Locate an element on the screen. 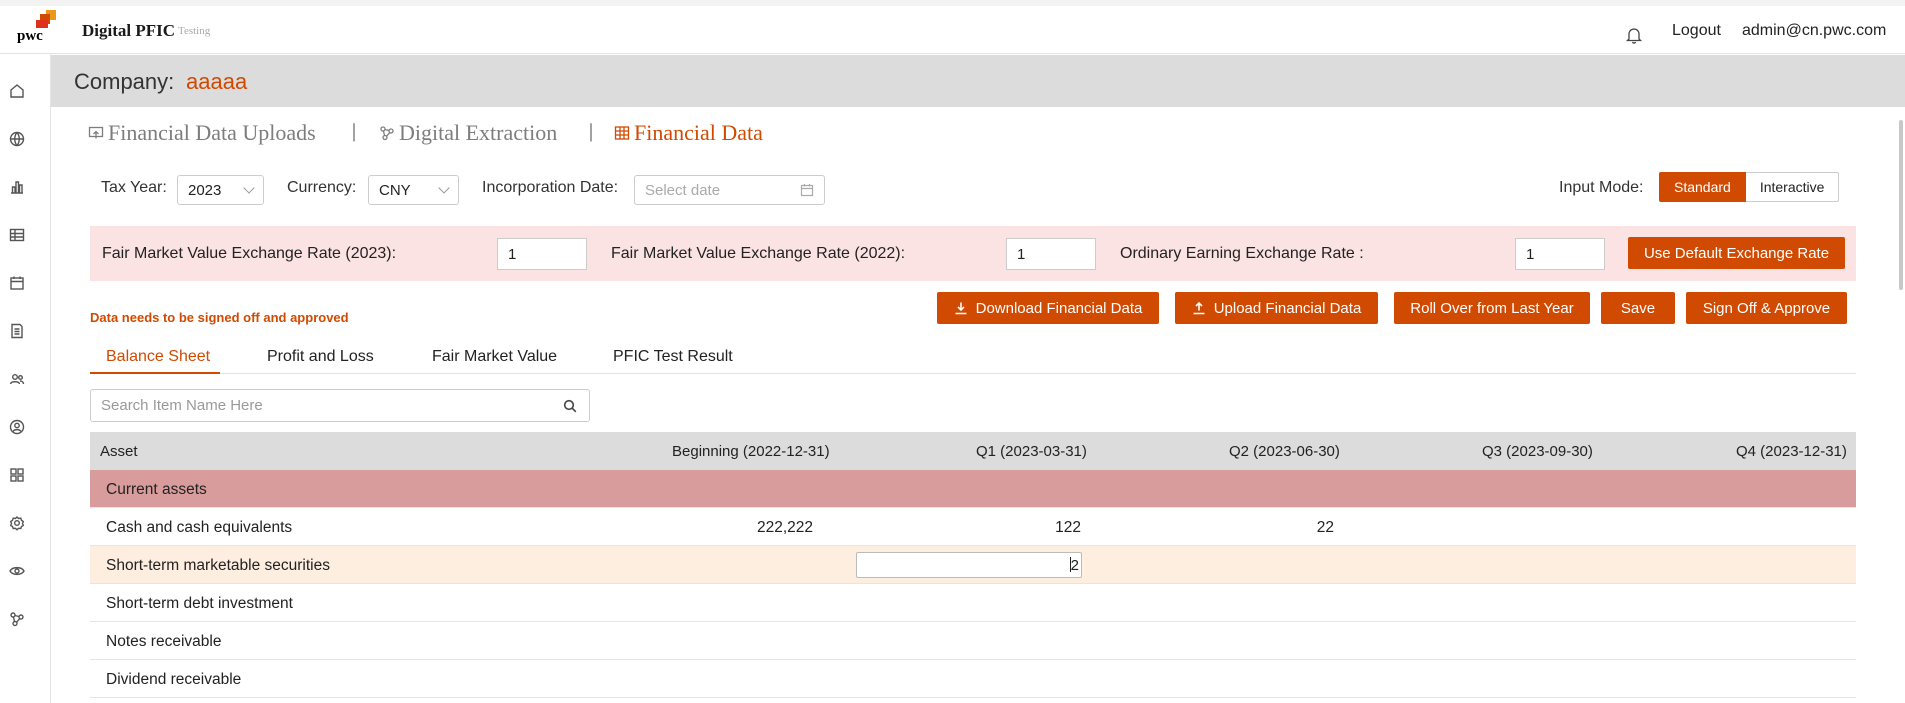  item-search is located at coordinates (340, 405).